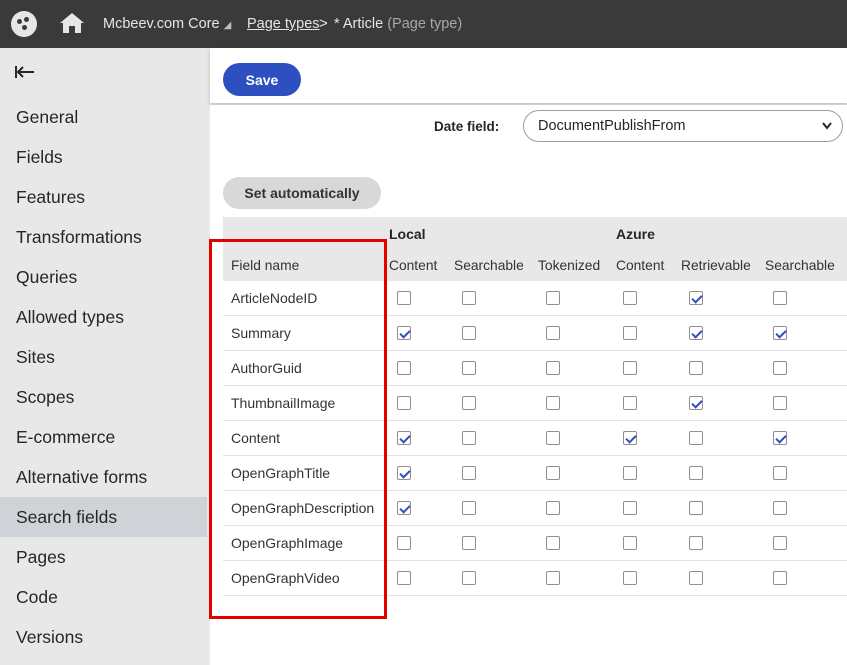 The width and height of the screenshot is (847, 665). Describe the element at coordinates (302, 193) in the screenshot. I see `set-automatically-button: Set automatically` at that location.